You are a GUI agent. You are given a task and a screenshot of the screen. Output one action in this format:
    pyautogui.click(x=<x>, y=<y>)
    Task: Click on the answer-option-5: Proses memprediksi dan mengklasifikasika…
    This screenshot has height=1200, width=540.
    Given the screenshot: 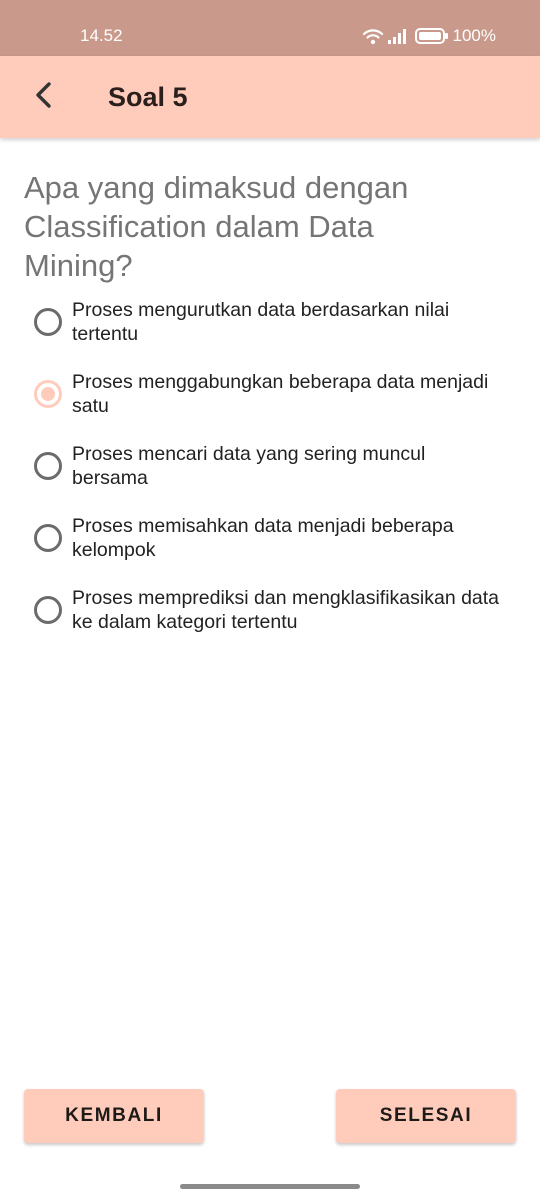 What is the action you would take?
    pyautogui.click(x=270, y=620)
    